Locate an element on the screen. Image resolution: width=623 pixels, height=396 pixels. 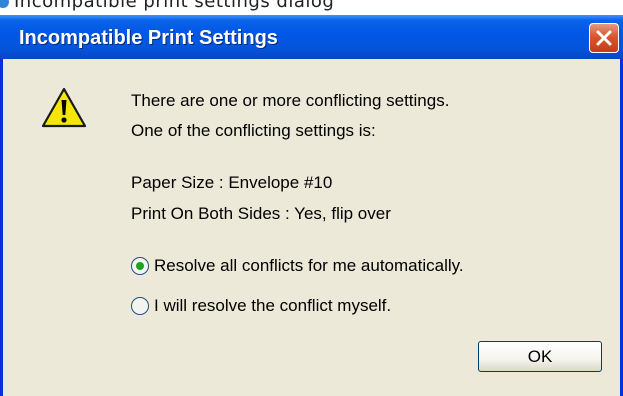
radio-button-checked is located at coordinates (140, 266).